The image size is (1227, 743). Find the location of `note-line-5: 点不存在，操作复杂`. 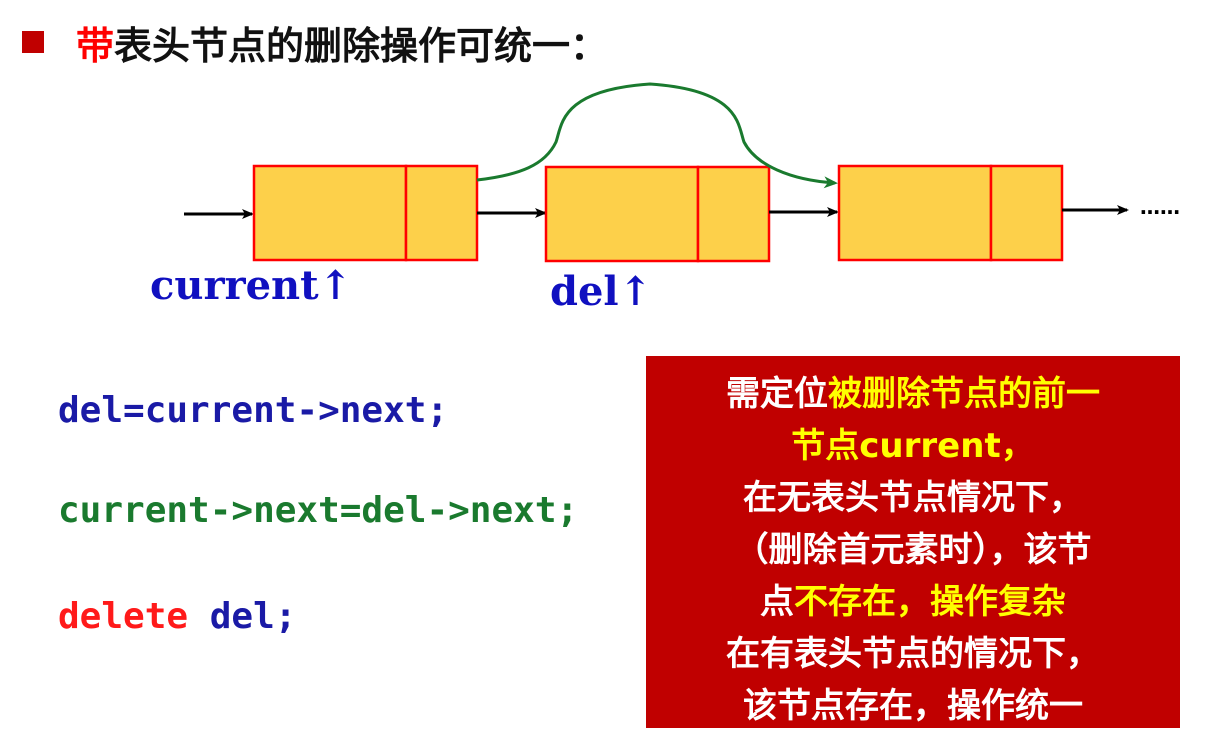

note-line-5: 点不存在，操作复杂 is located at coordinates (913, 602).